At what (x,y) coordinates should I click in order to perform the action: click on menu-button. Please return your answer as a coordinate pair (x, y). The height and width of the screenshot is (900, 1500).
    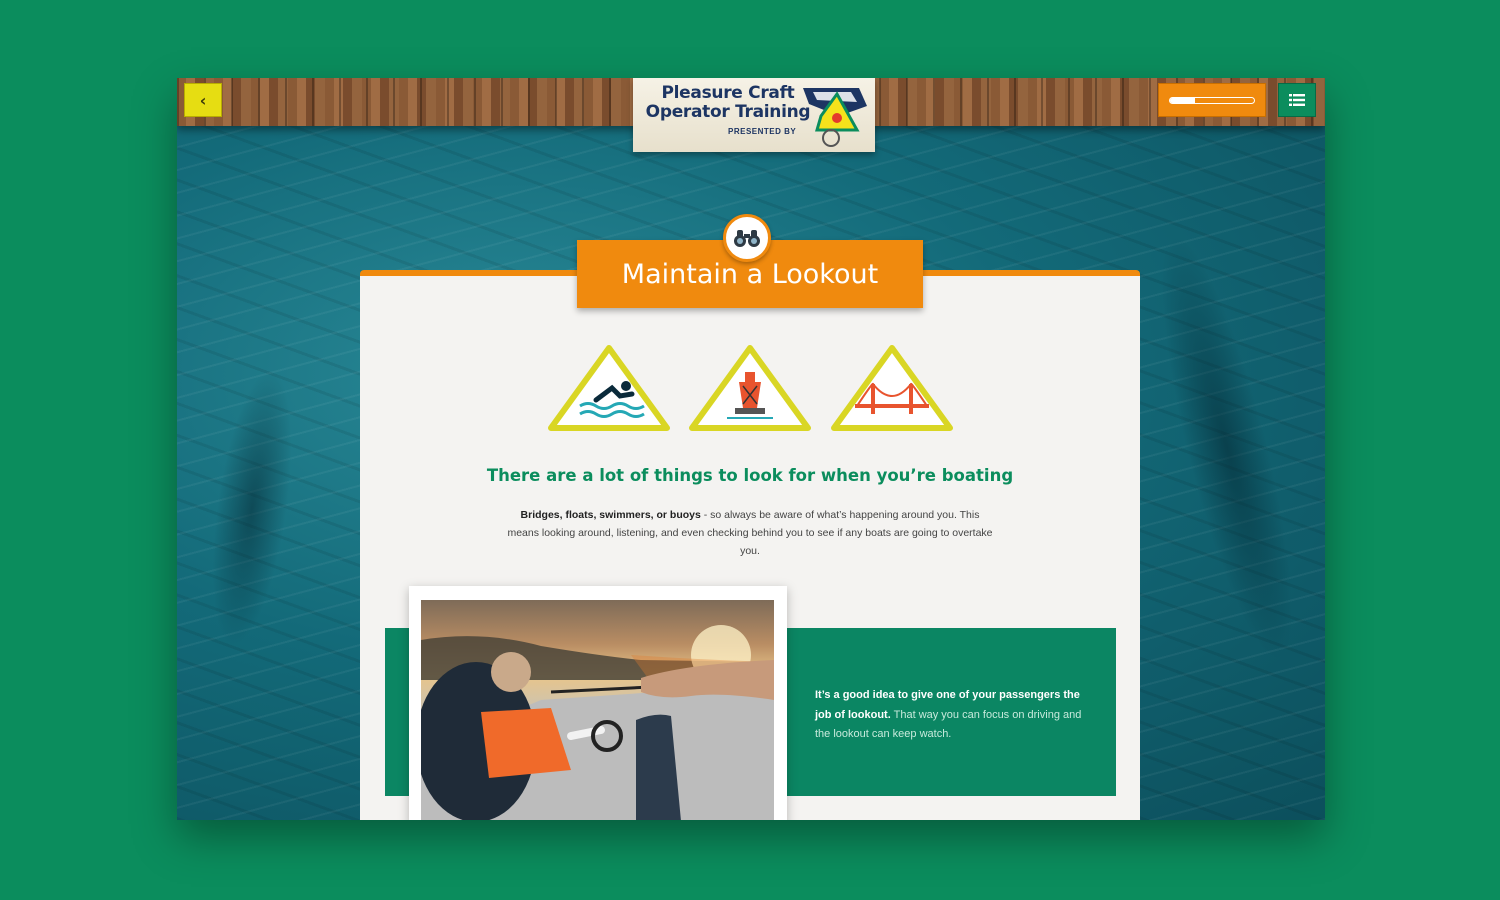
    Looking at the image, I should click on (1297, 100).